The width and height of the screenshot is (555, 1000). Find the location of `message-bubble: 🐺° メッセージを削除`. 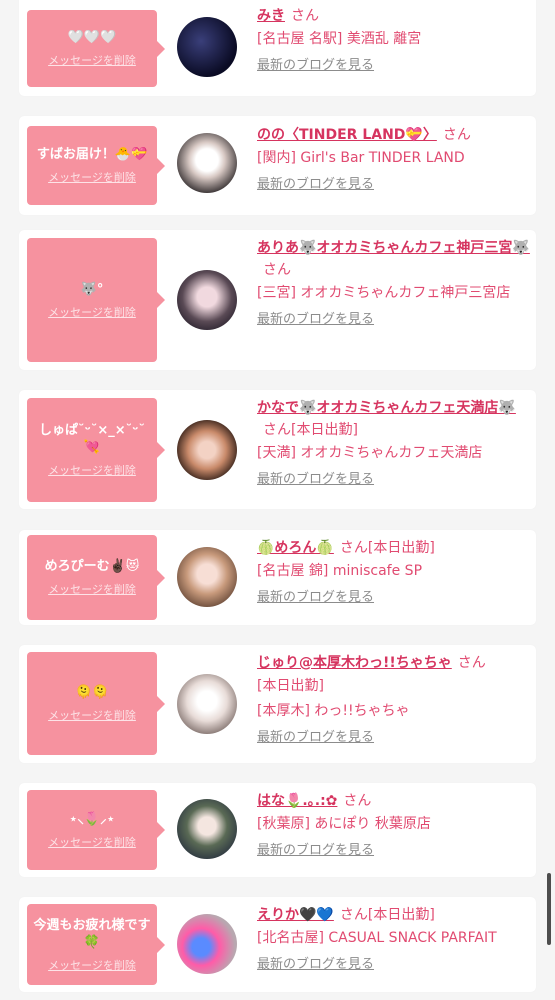

message-bubble: 🐺° メッセージを削除 is located at coordinates (96, 300).